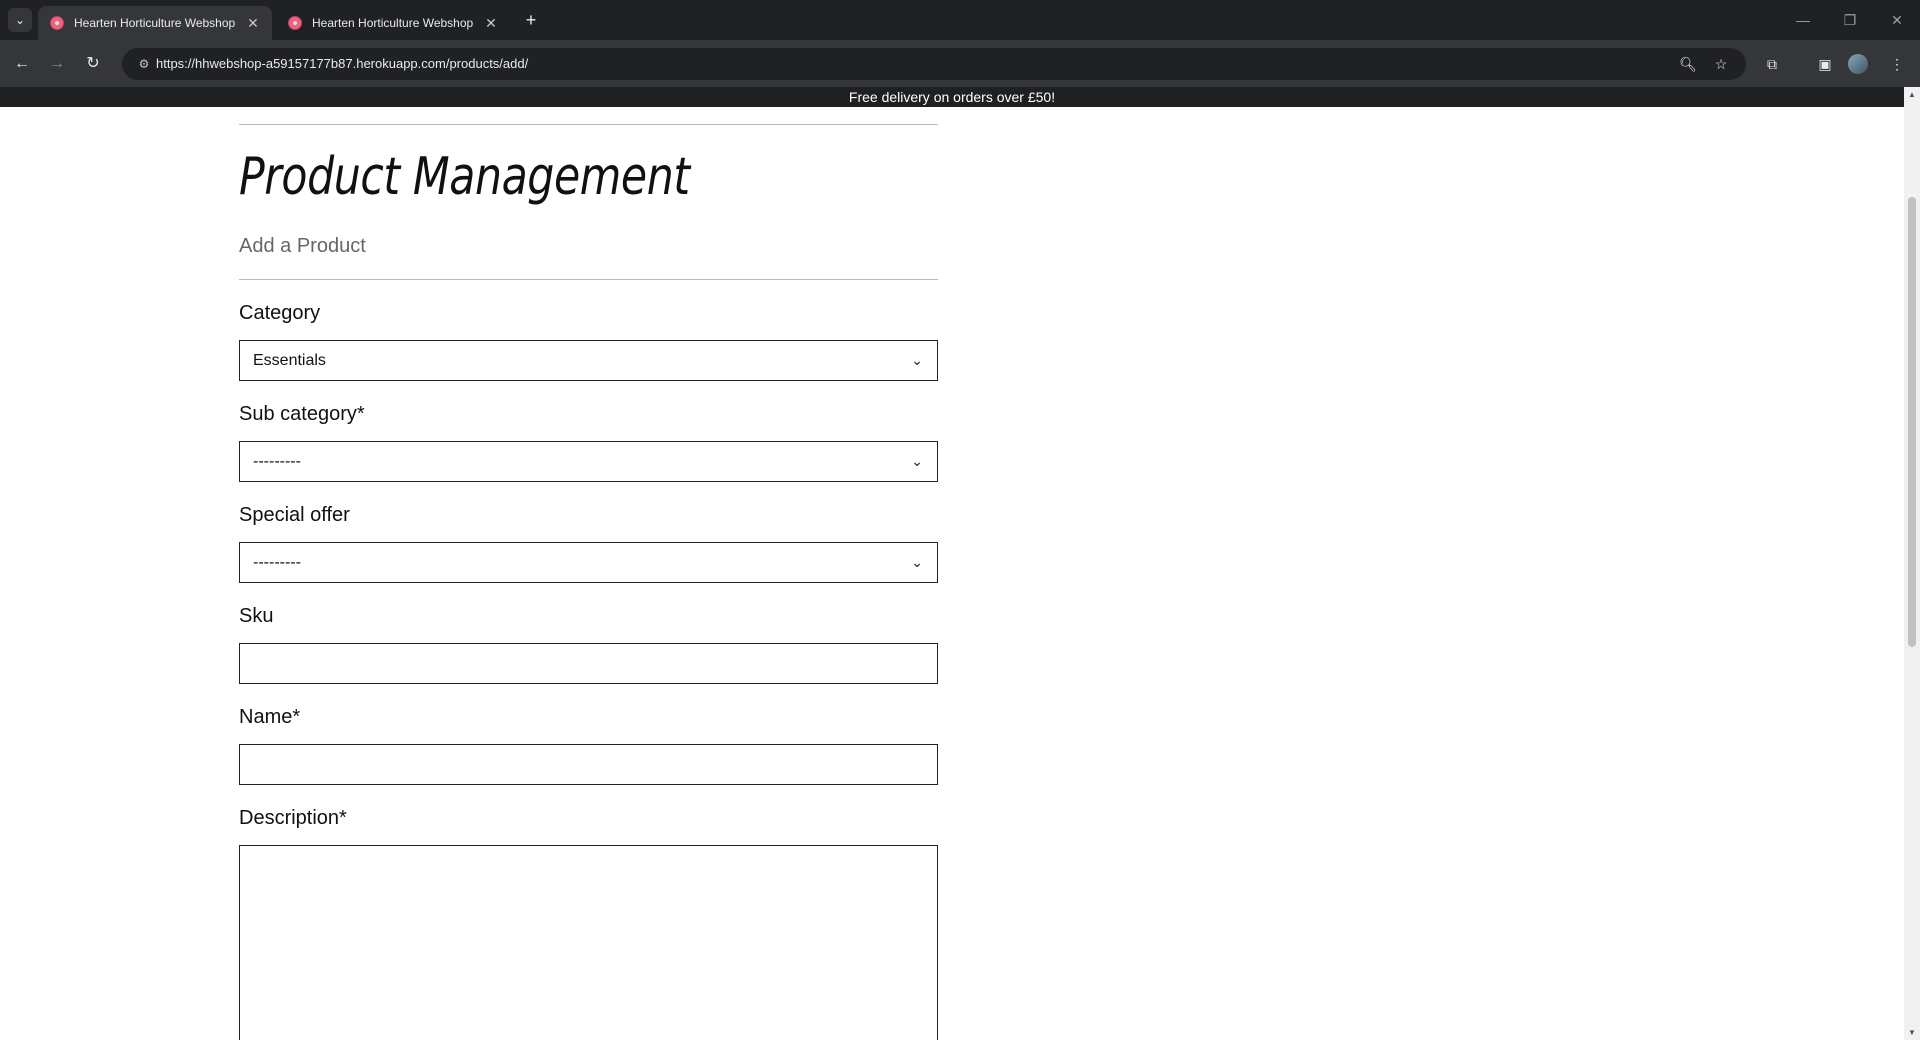  Describe the element at coordinates (588, 942) in the screenshot. I see `description-textarea` at that location.